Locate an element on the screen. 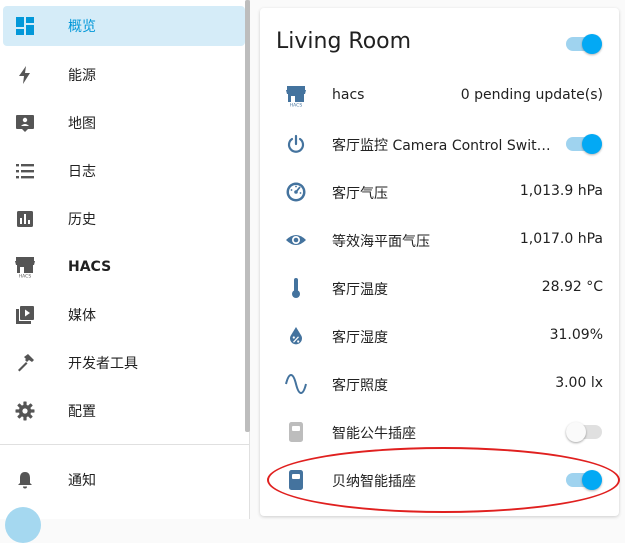 The width and height of the screenshot is (625, 543). sidebar-item-logbook: 日志 is located at coordinates (123, 171).